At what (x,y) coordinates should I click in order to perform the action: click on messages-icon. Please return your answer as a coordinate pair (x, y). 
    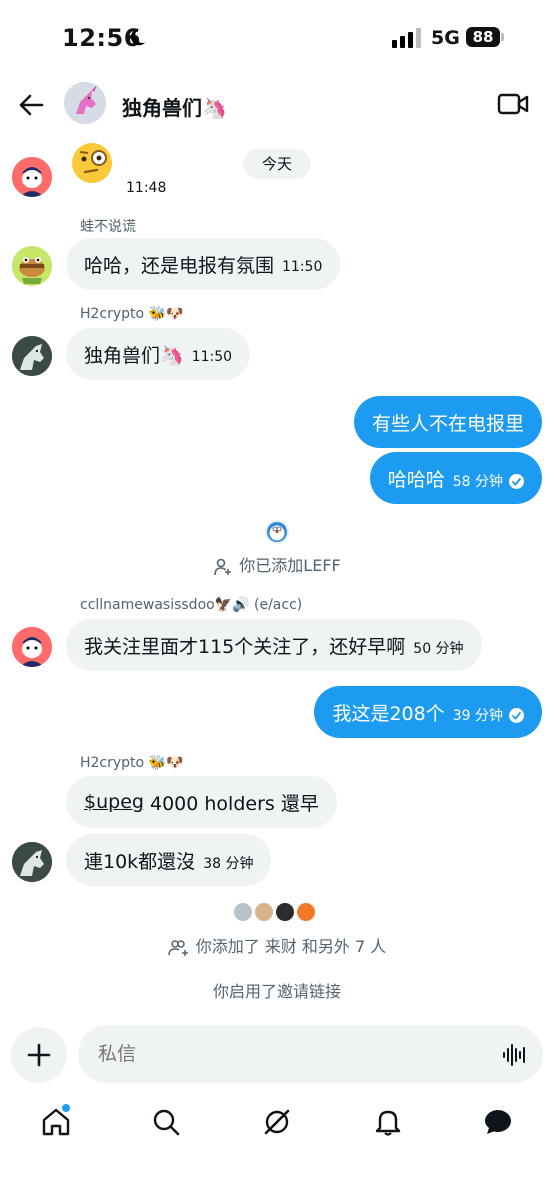
    Looking at the image, I should click on (498, 1122).